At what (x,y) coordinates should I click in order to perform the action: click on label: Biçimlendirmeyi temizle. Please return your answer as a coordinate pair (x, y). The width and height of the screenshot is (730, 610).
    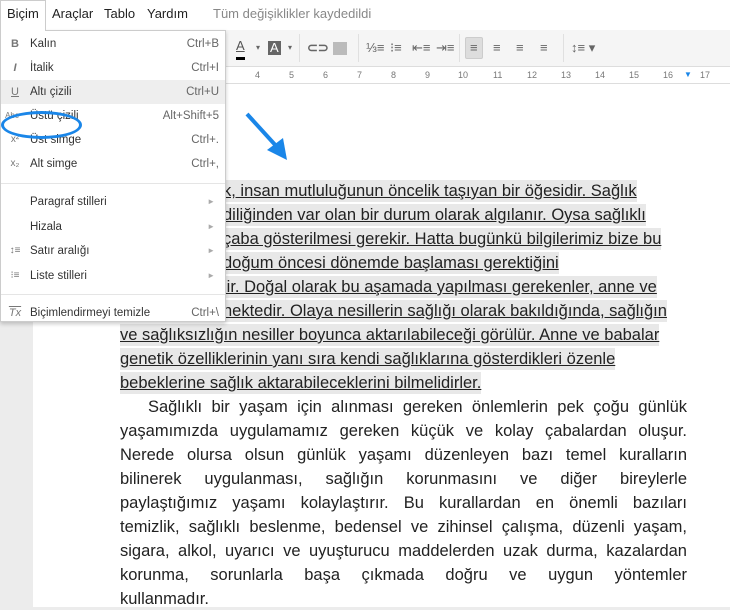
    Looking at the image, I should click on (90, 313).